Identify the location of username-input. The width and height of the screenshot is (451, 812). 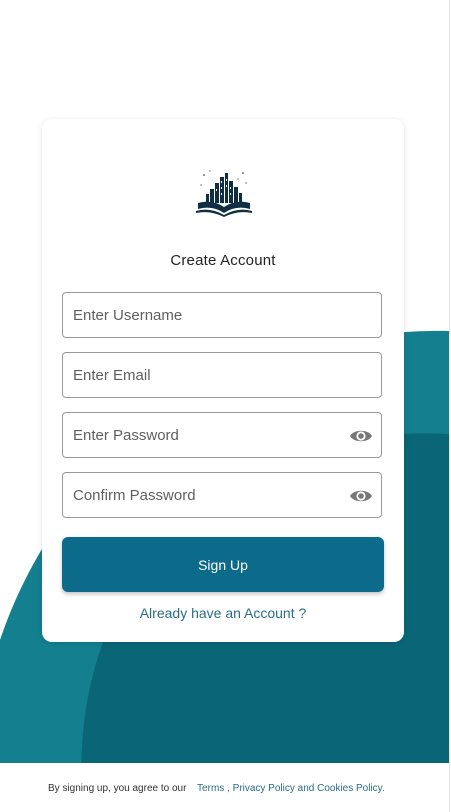
(222, 315).